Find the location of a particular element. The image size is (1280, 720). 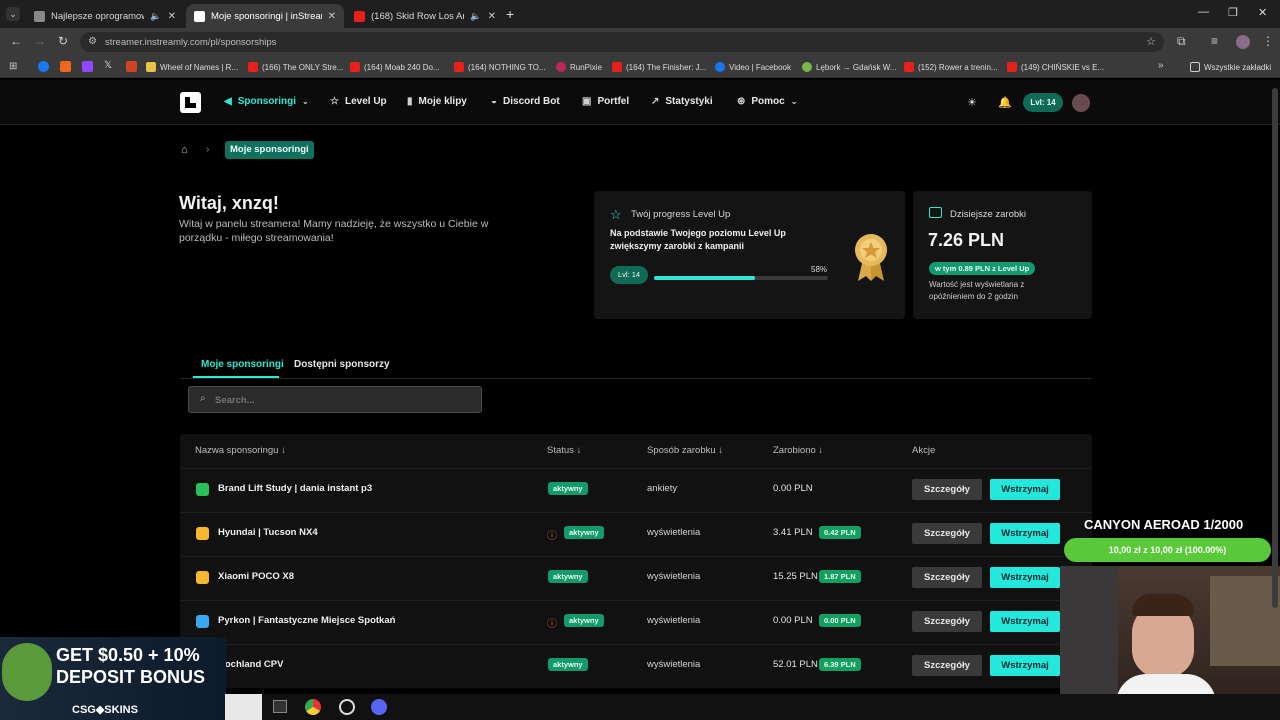

page-scrollbar is located at coordinates (1275, 348).